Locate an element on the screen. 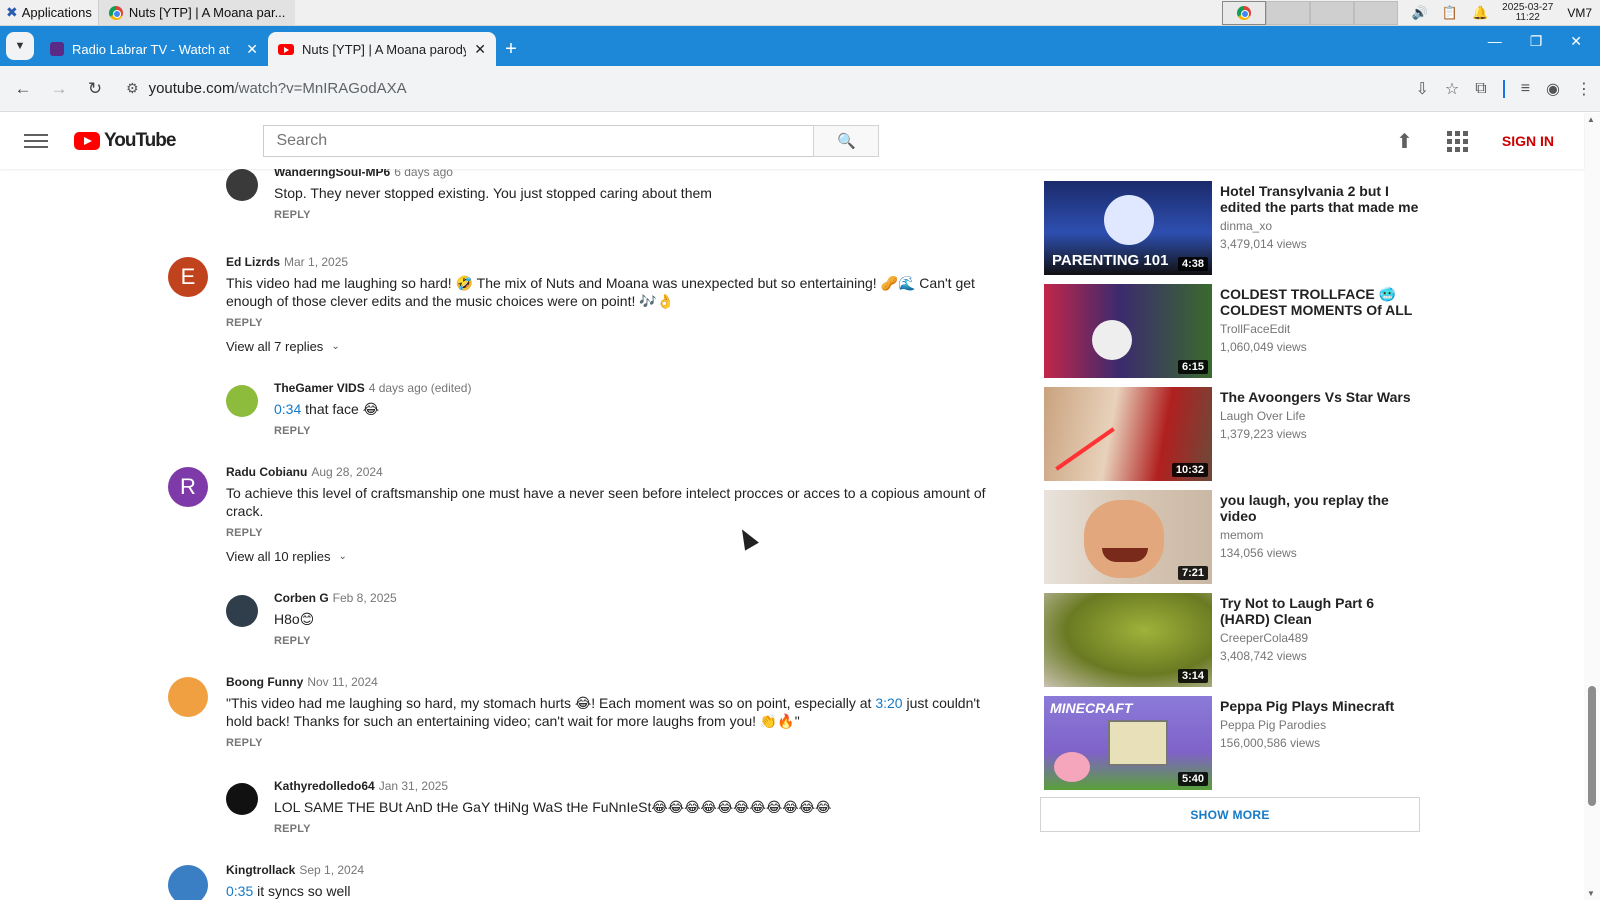 Image resolution: width=1600 pixels, height=900 pixels. video-title: Try Not to Laugh Part 6 (HARD) Clean is located at coordinates (1320, 611).